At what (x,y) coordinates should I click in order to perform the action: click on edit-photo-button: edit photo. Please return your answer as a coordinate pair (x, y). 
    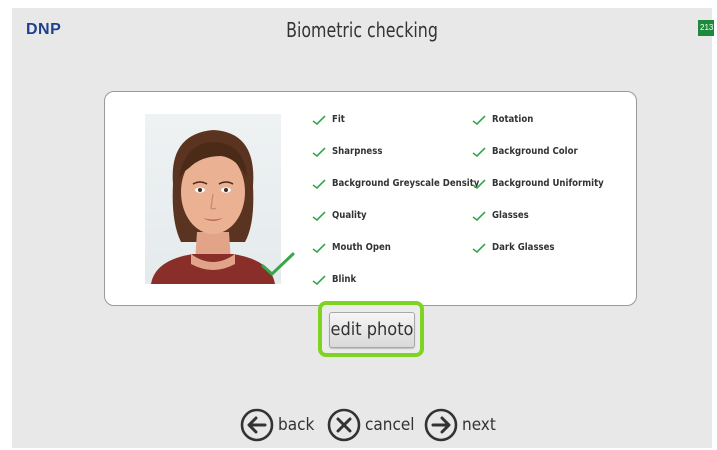
    Looking at the image, I should click on (372, 330).